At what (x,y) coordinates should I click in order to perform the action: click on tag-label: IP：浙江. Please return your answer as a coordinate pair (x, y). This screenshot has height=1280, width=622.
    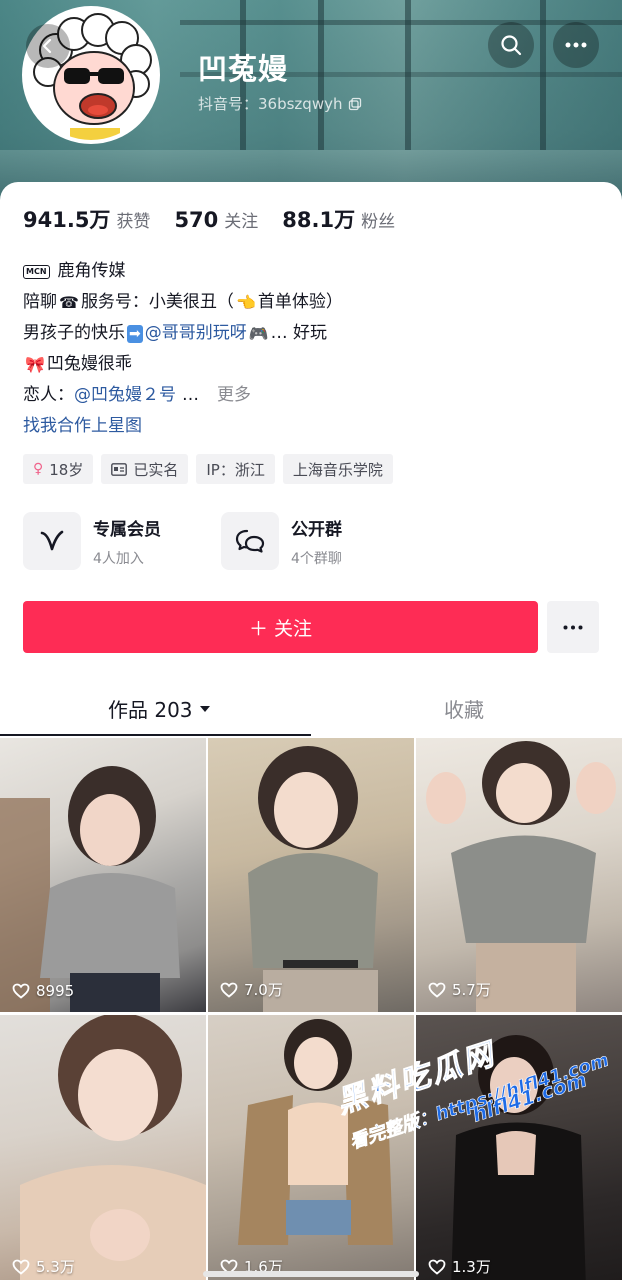
    Looking at the image, I should click on (235, 469).